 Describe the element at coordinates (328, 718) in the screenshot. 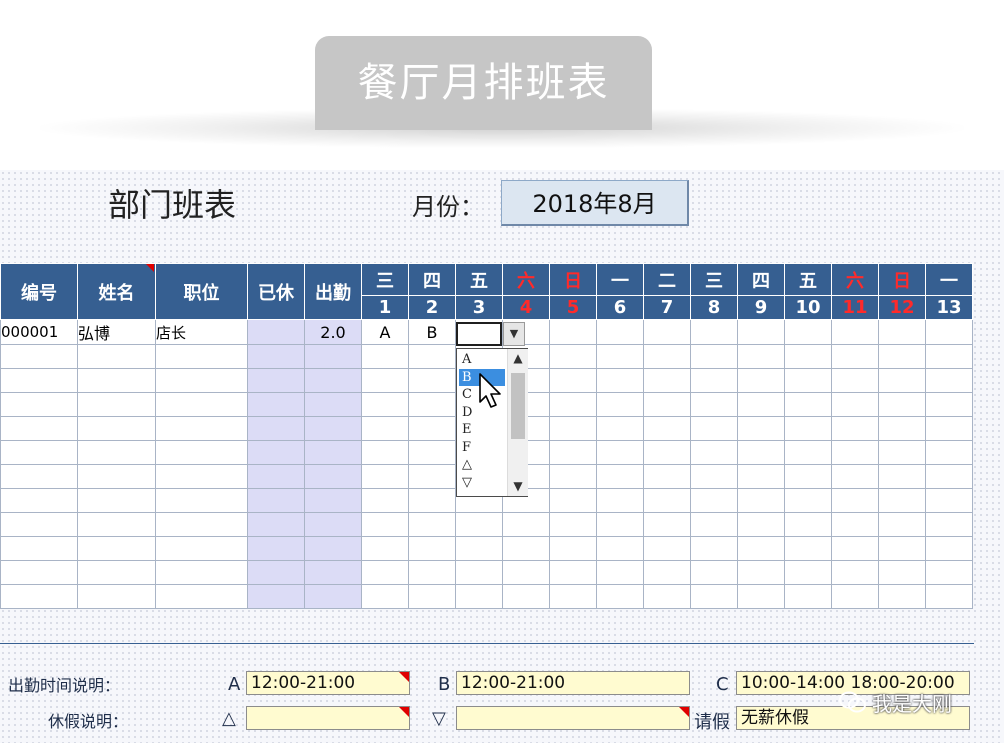

I see `leave-value-triangle-up` at that location.